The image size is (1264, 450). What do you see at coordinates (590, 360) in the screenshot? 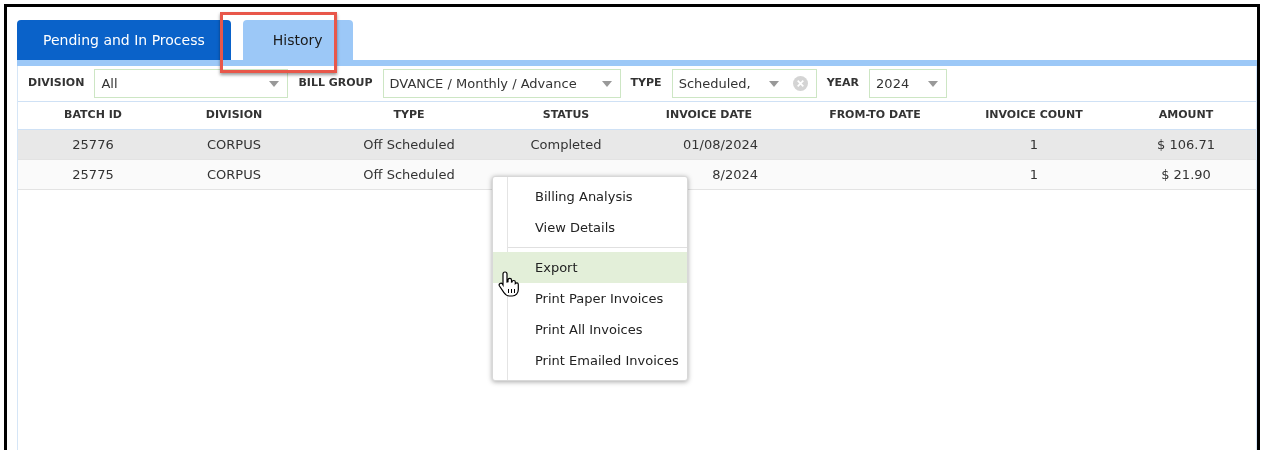
I see `menu-item: Print Emailed Invoices` at bounding box center [590, 360].